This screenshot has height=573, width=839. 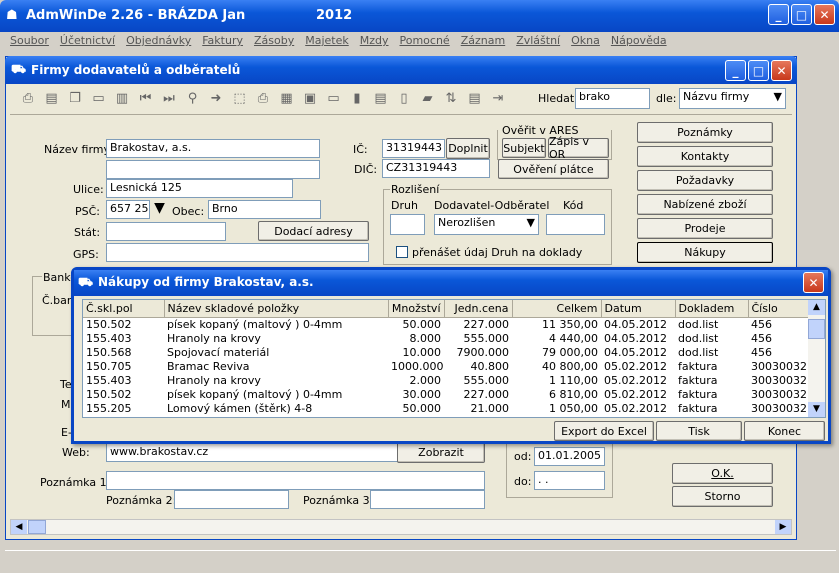 What do you see at coordinates (401, 527) in the screenshot?
I see `horizontal-scrollbar: ◀ ▶` at bounding box center [401, 527].